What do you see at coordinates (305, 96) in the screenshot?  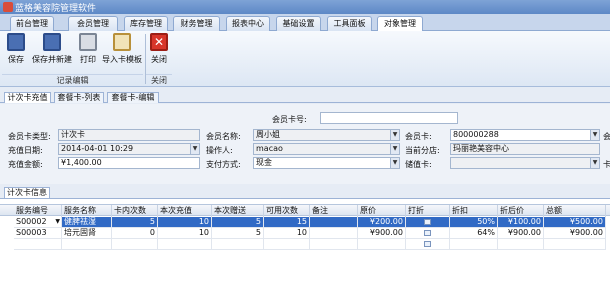 I see `document-tab-bar: 计次卡充值 套餐卡-列表 套餐卡-编辑` at bounding box center [305, 96].